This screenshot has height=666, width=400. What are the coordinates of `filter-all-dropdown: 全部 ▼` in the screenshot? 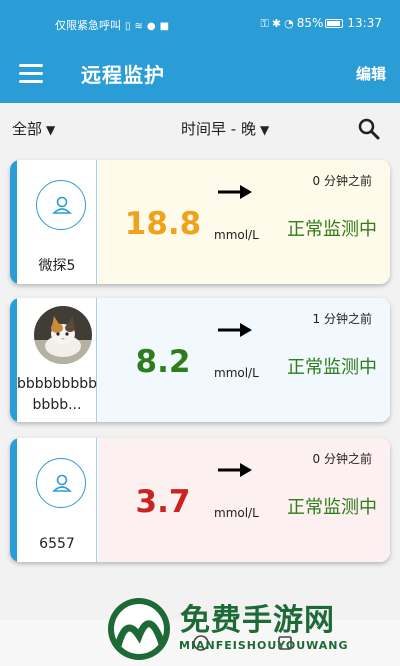 It's located at (33, 128).